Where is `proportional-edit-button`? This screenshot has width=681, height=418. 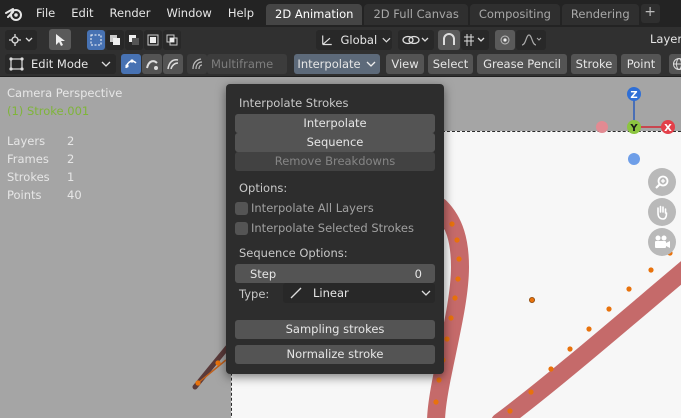
proportional-edit-button is located at coordinates (505, 40).